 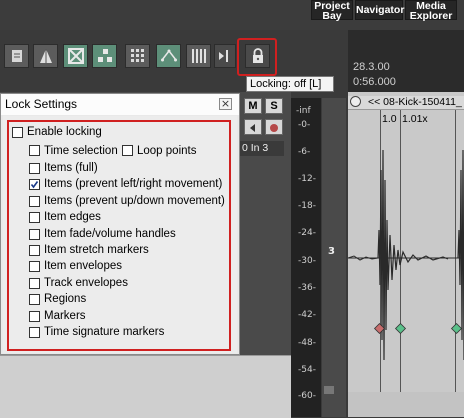 I want to click on item-envelopes-checkbox, so click(x=34, y=266).